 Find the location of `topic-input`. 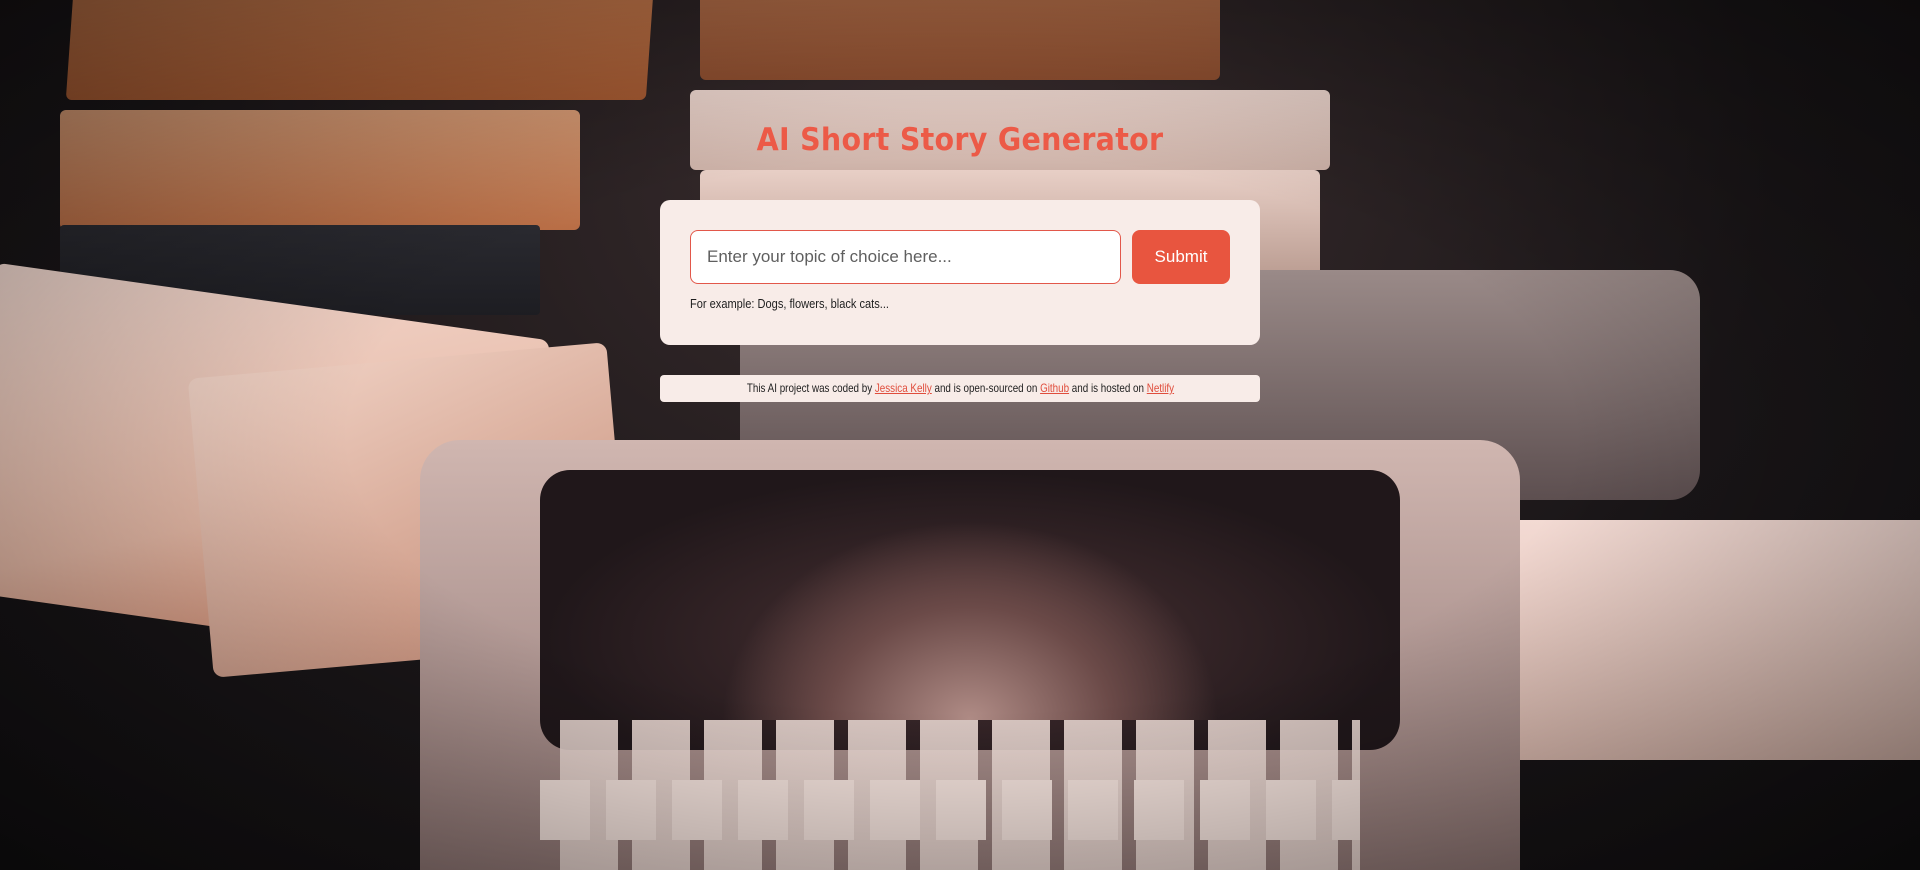

topic-input is located at coordinates (905, 257).